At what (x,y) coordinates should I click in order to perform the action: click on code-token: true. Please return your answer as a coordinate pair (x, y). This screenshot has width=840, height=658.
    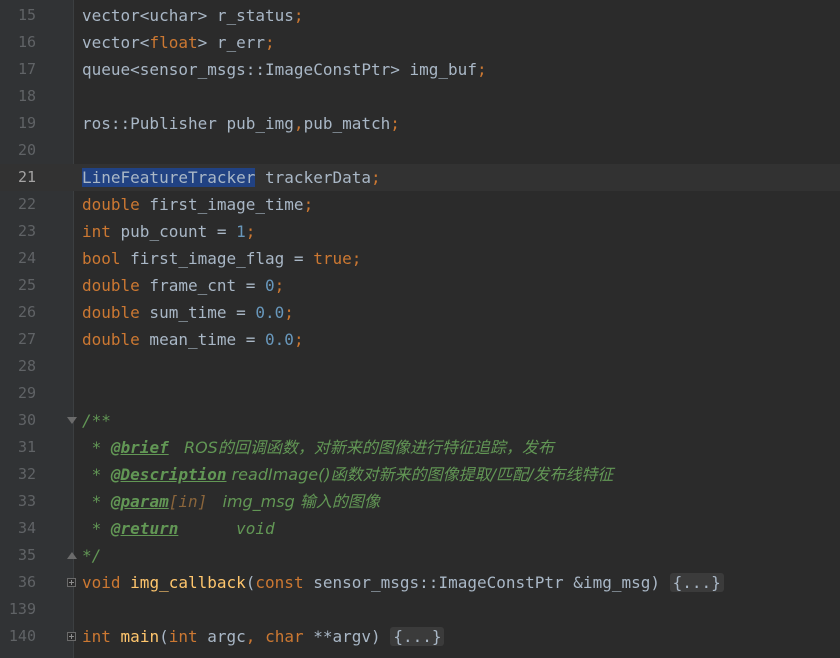
    Looking at the image, I should click on (332, 258).